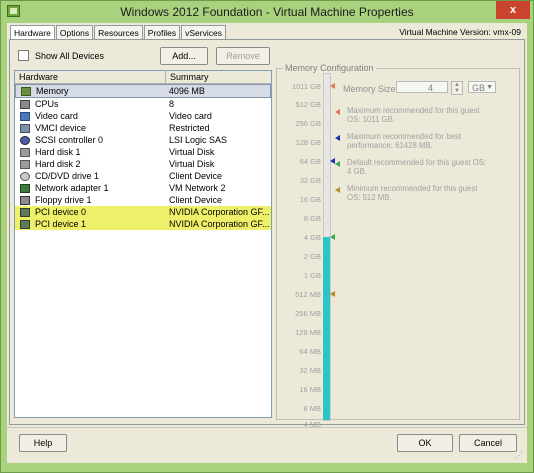  Describe the element at coordinates (460, 32) in the screenshot. I see `vm-version-label: Virtual Machine Version: vmx-09` at that location.